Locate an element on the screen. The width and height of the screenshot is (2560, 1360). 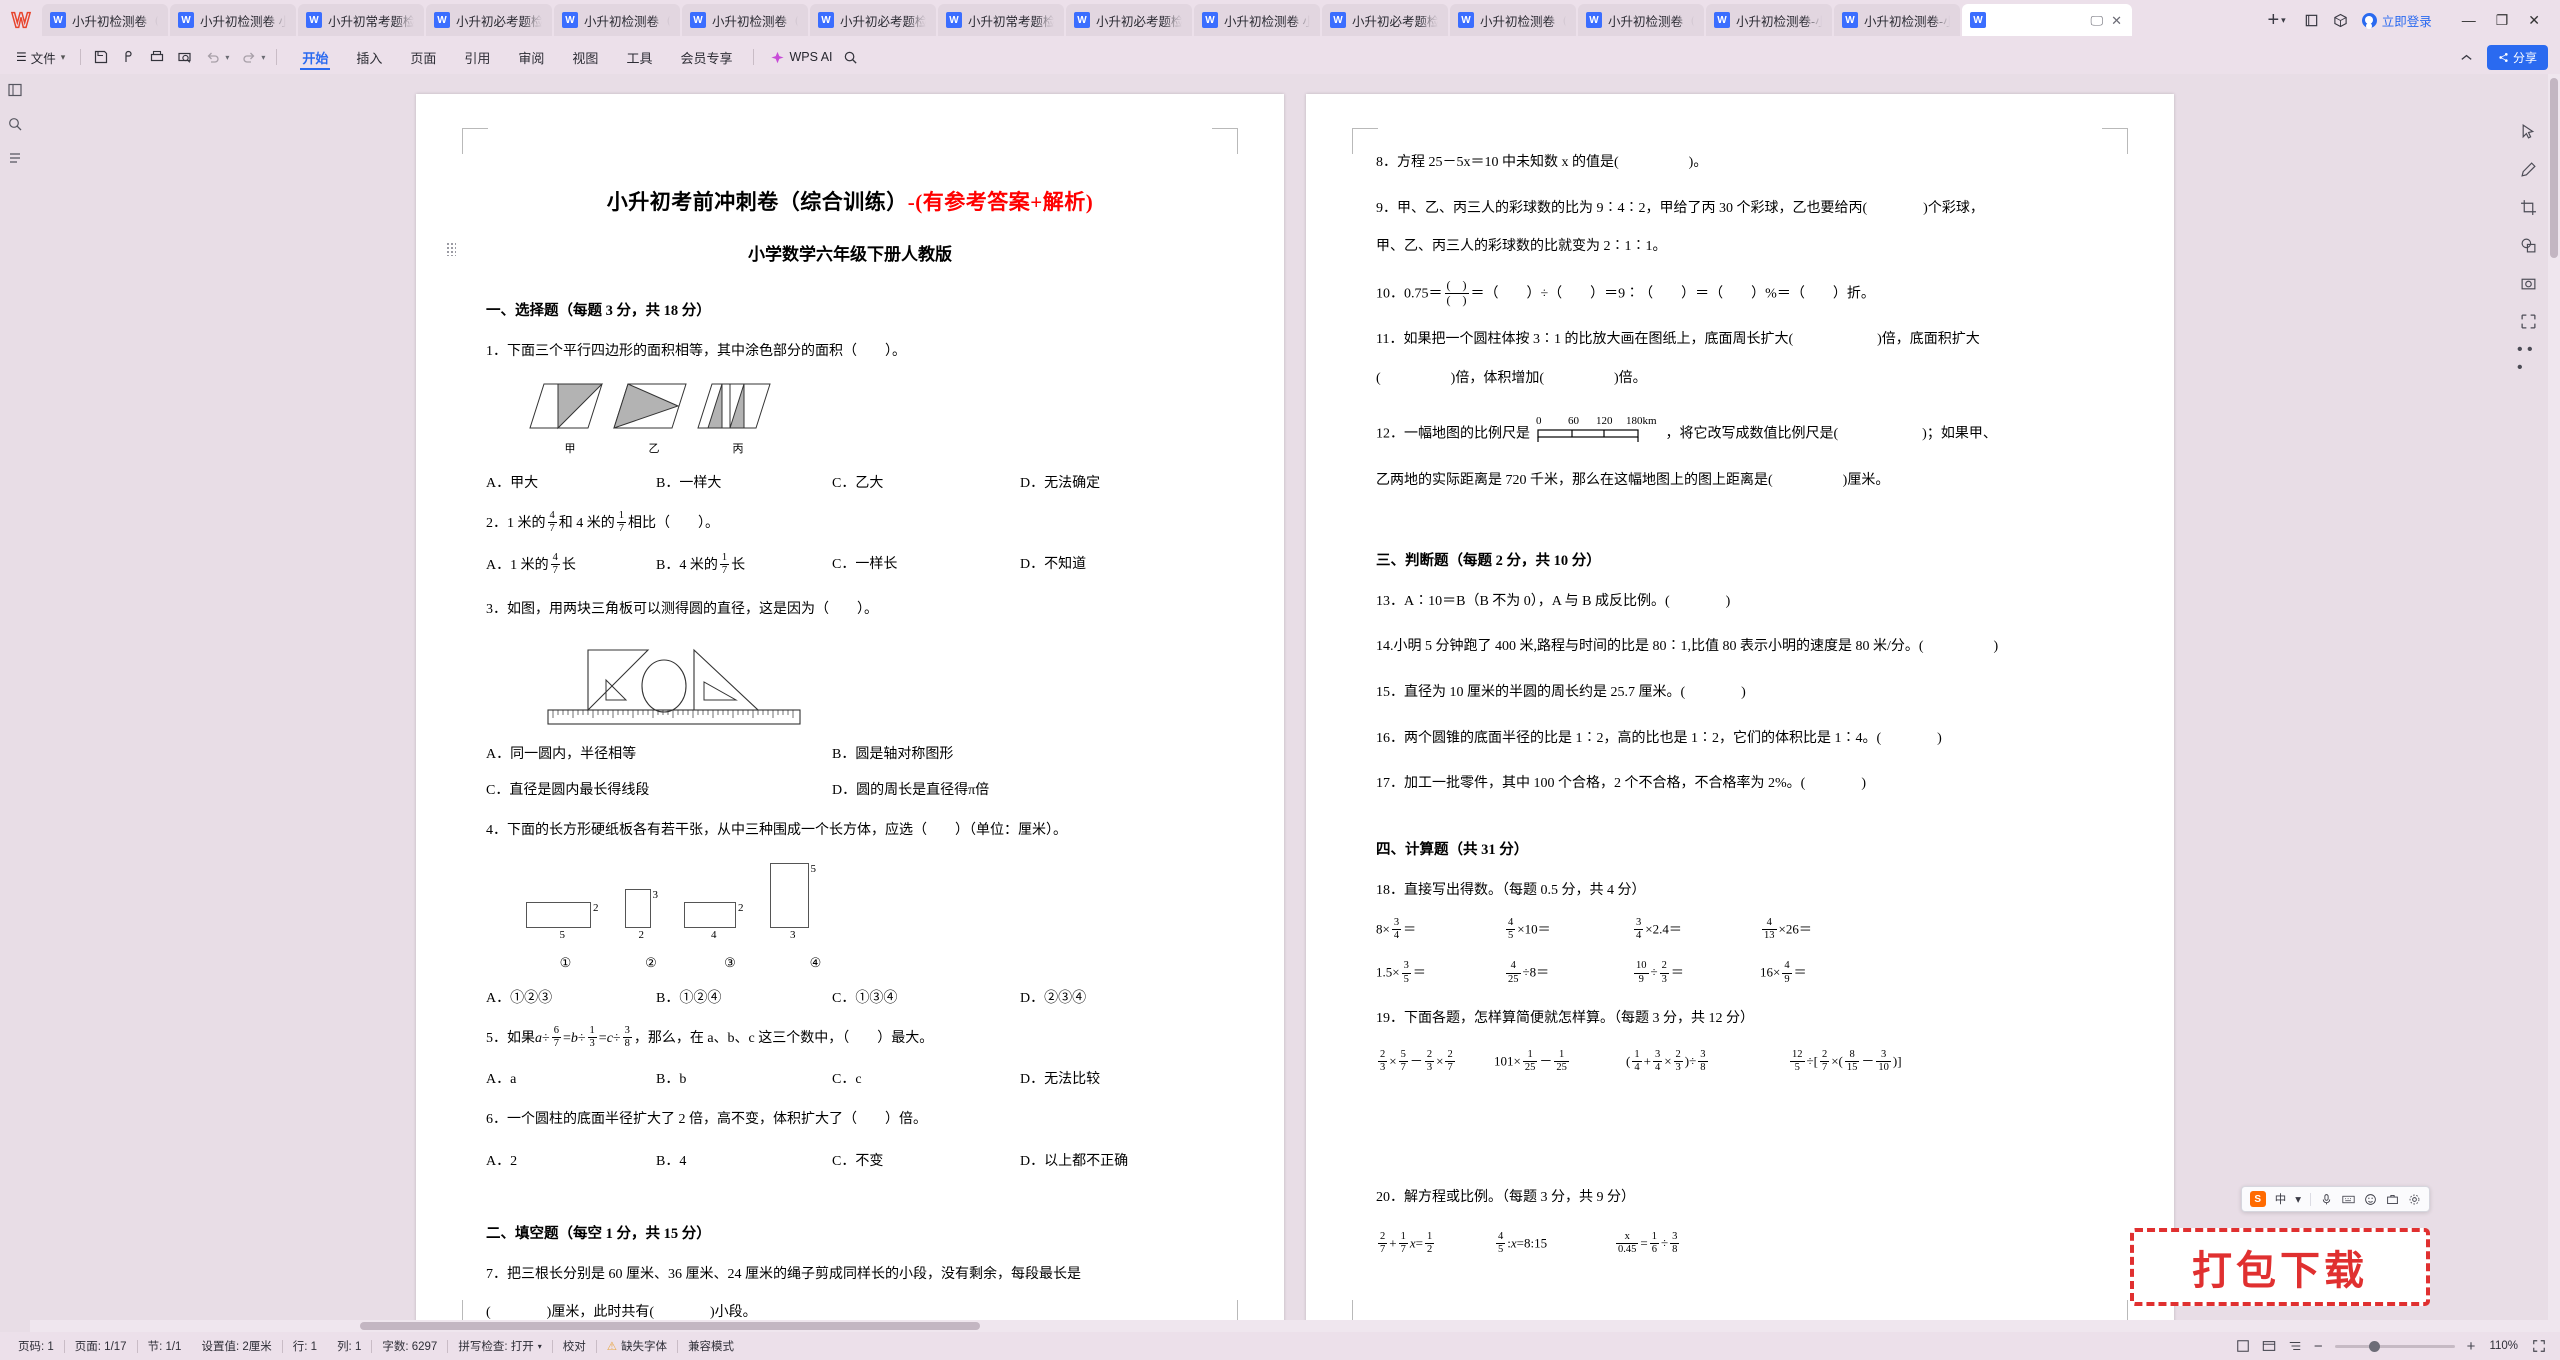
catalog-icon is located at coordinates (15, 158).